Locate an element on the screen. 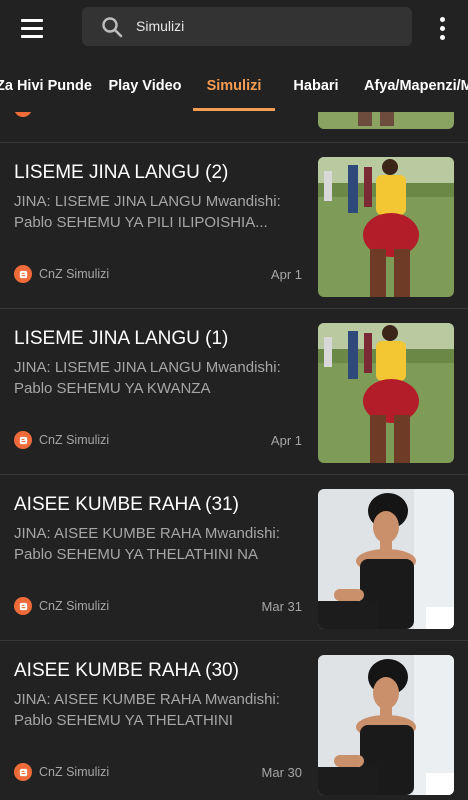 The height and width of the screenshot is (800, 468). tab-za-hivi-punde: Za Hivi Punde is located at coordinates (46, 84).